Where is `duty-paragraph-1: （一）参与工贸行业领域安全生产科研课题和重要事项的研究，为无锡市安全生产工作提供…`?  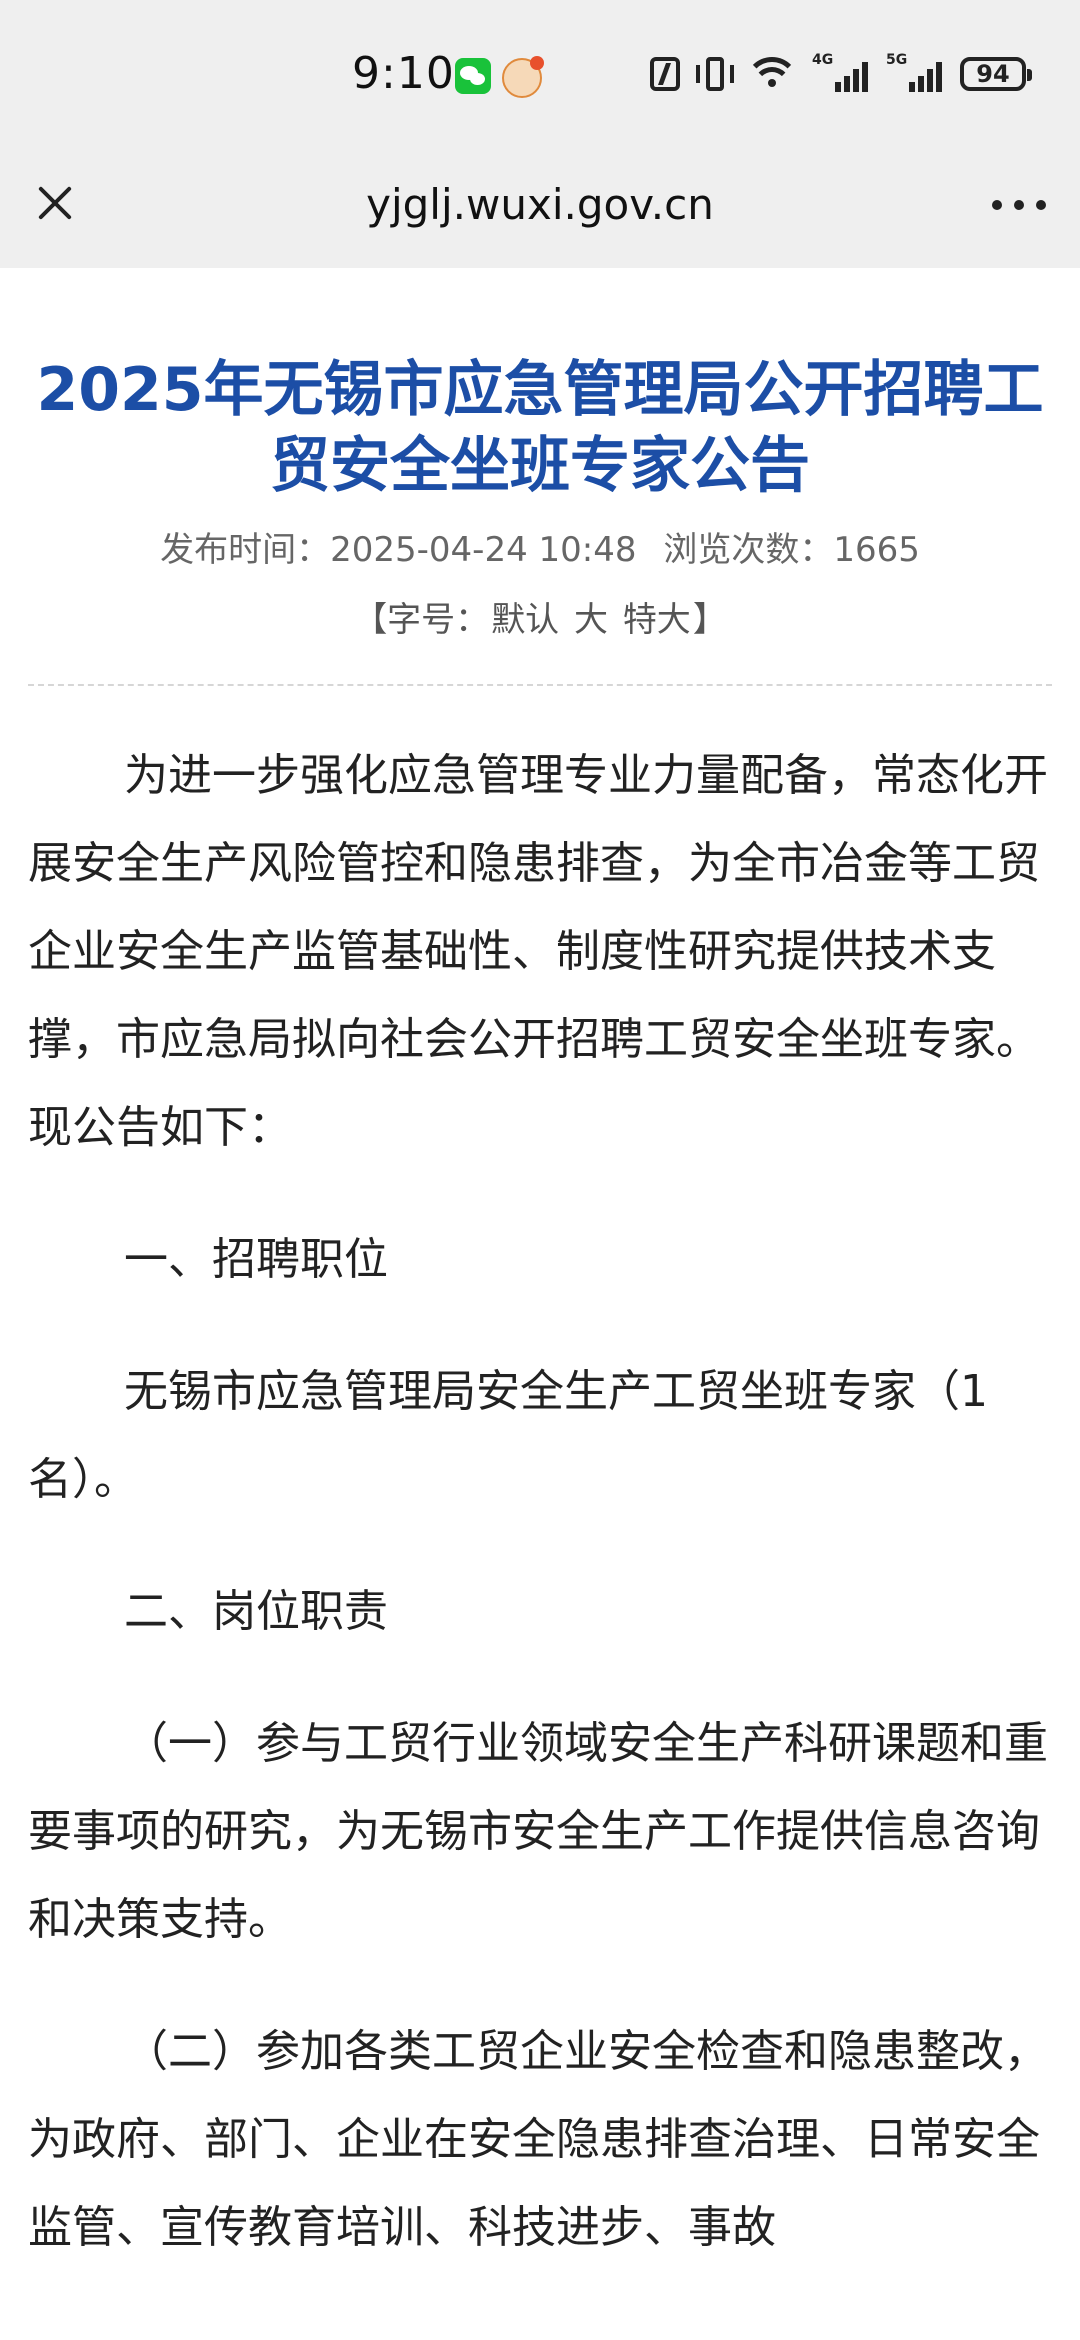 duty-paragraph-1: （一）参与工贸行业领域安全生产科研课题和重要事项的研究，为无锡市安全生产工作提供… is located at coordinates (538, 1831).